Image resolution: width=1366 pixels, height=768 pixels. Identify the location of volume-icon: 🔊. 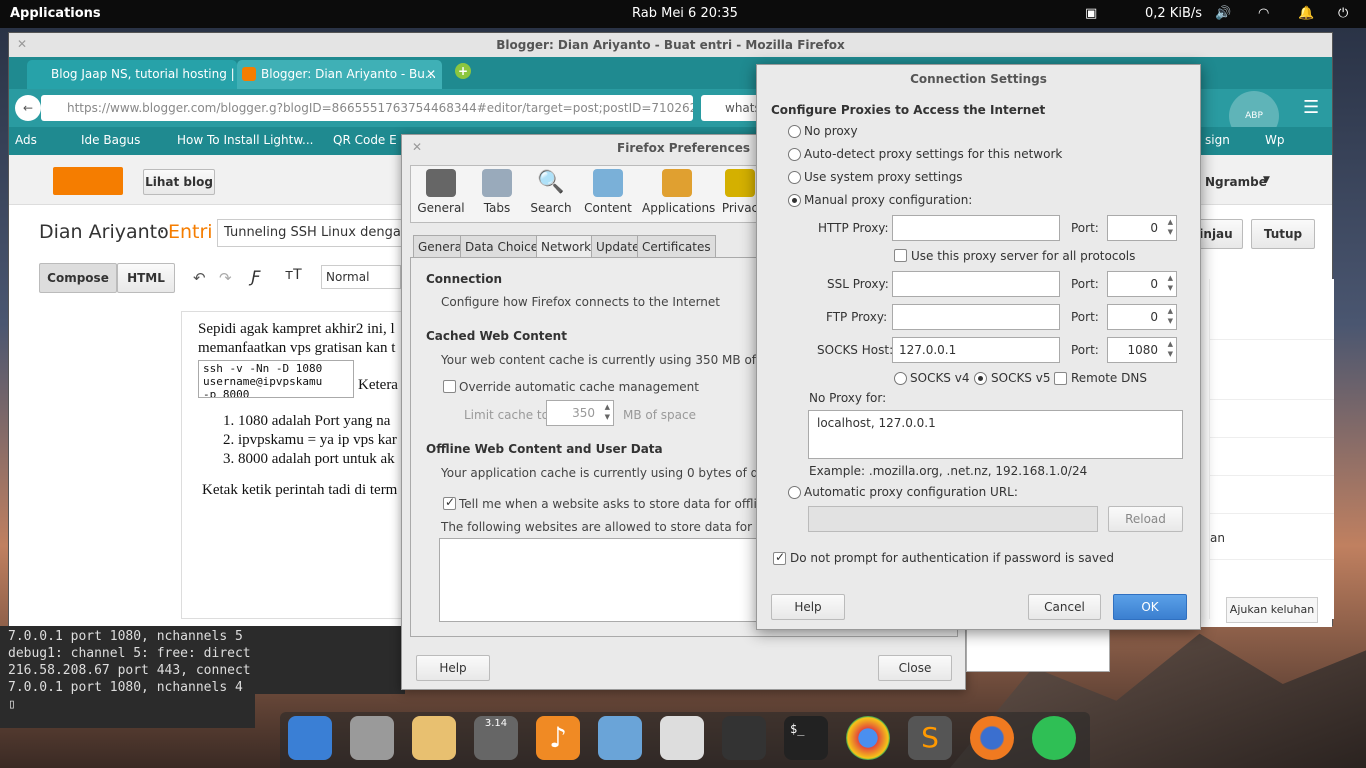
(1223, 13).